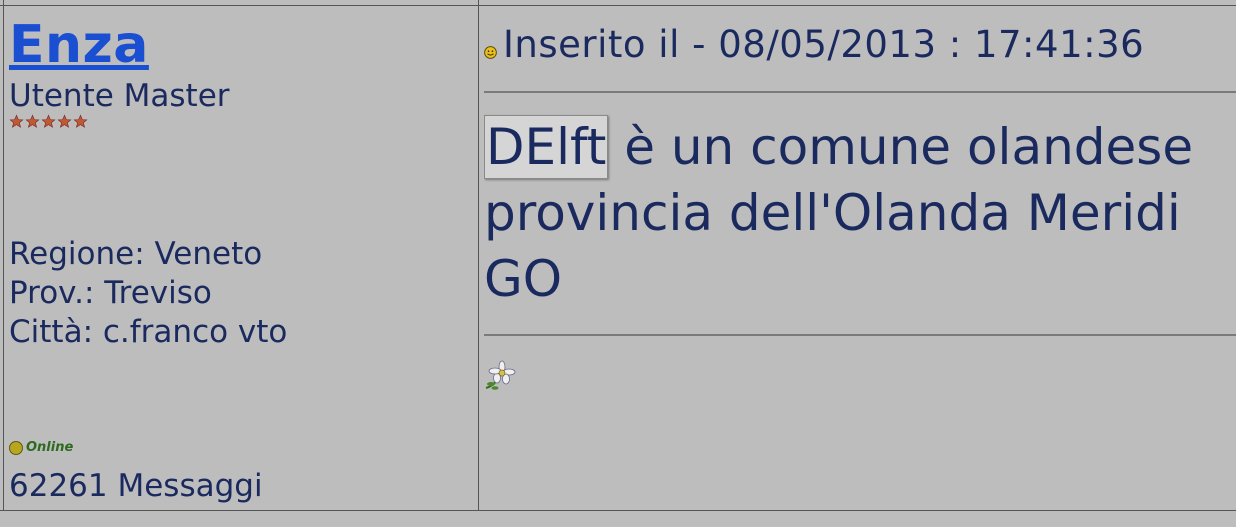 The height and width of the screenshot is (527, 1236). What do you see at coordinates (618, 518) in the screenshot?
I see `frame-bottom-border` at bounding box center [618, 518].